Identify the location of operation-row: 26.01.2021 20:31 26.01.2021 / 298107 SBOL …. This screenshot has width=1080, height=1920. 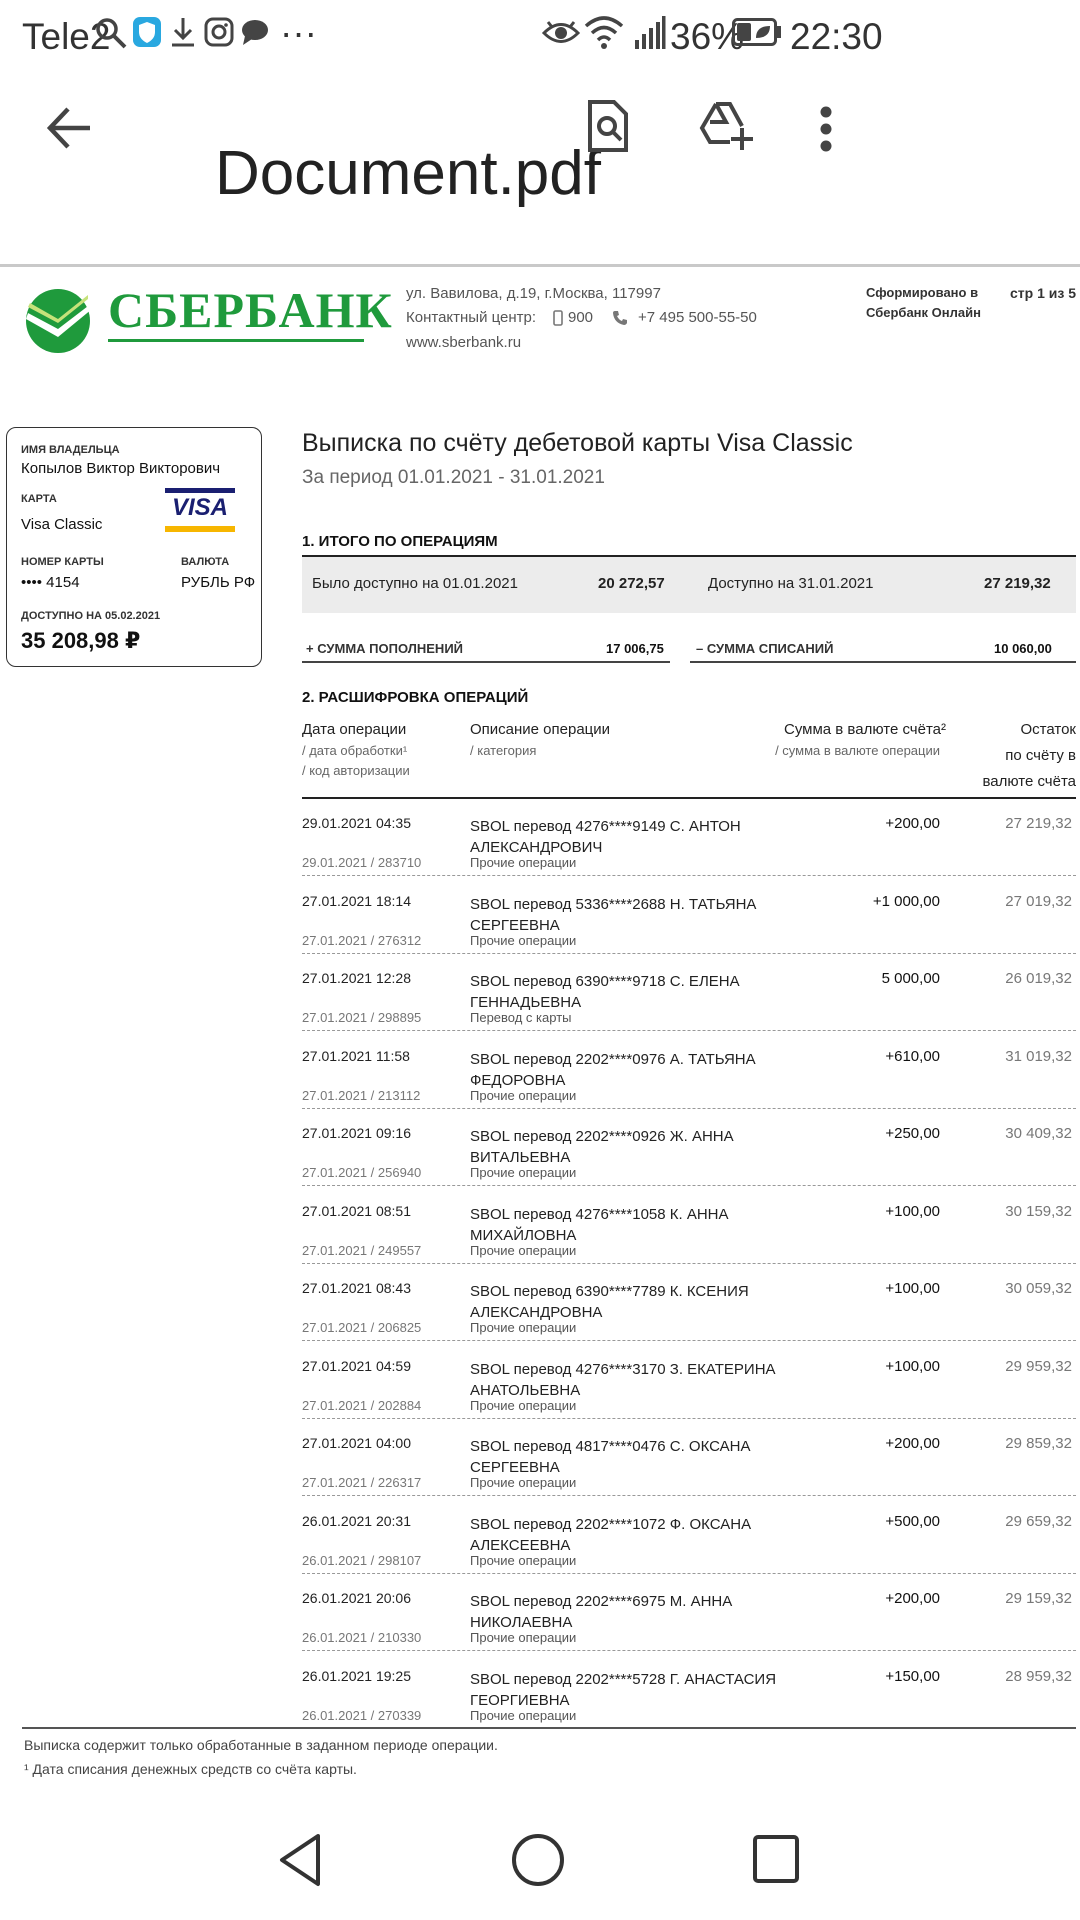
(689, 1535).